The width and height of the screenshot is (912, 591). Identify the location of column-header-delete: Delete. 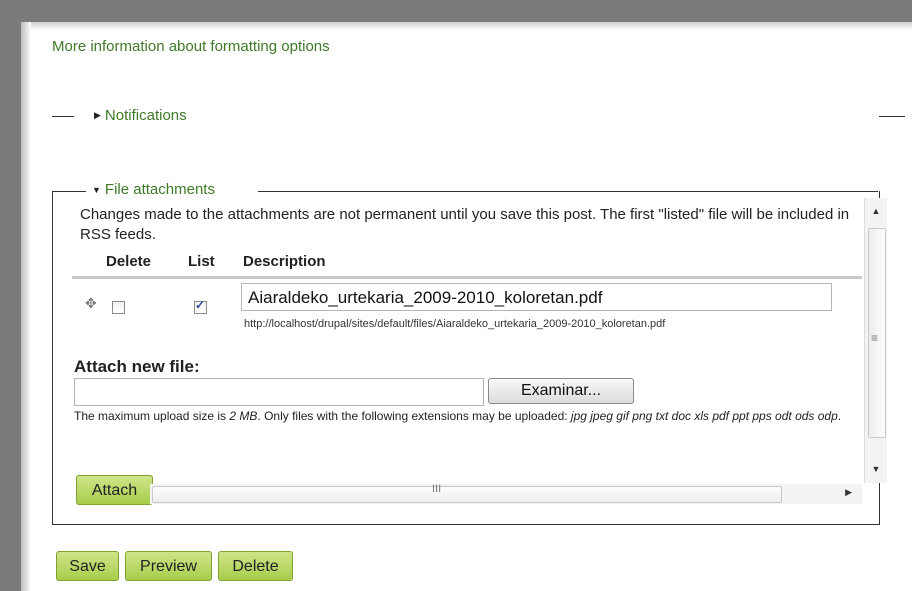
(129, 261).